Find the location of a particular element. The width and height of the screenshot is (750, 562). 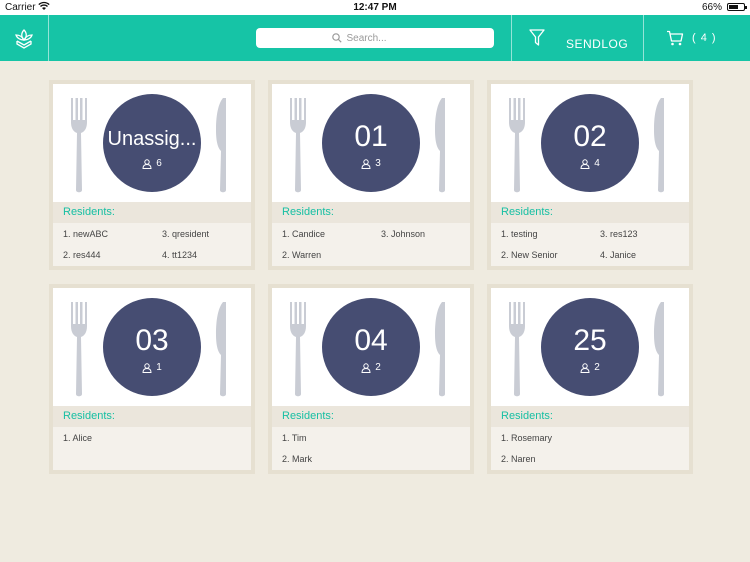

resident-item: 1. newABC is located at coordinates (86, 234).